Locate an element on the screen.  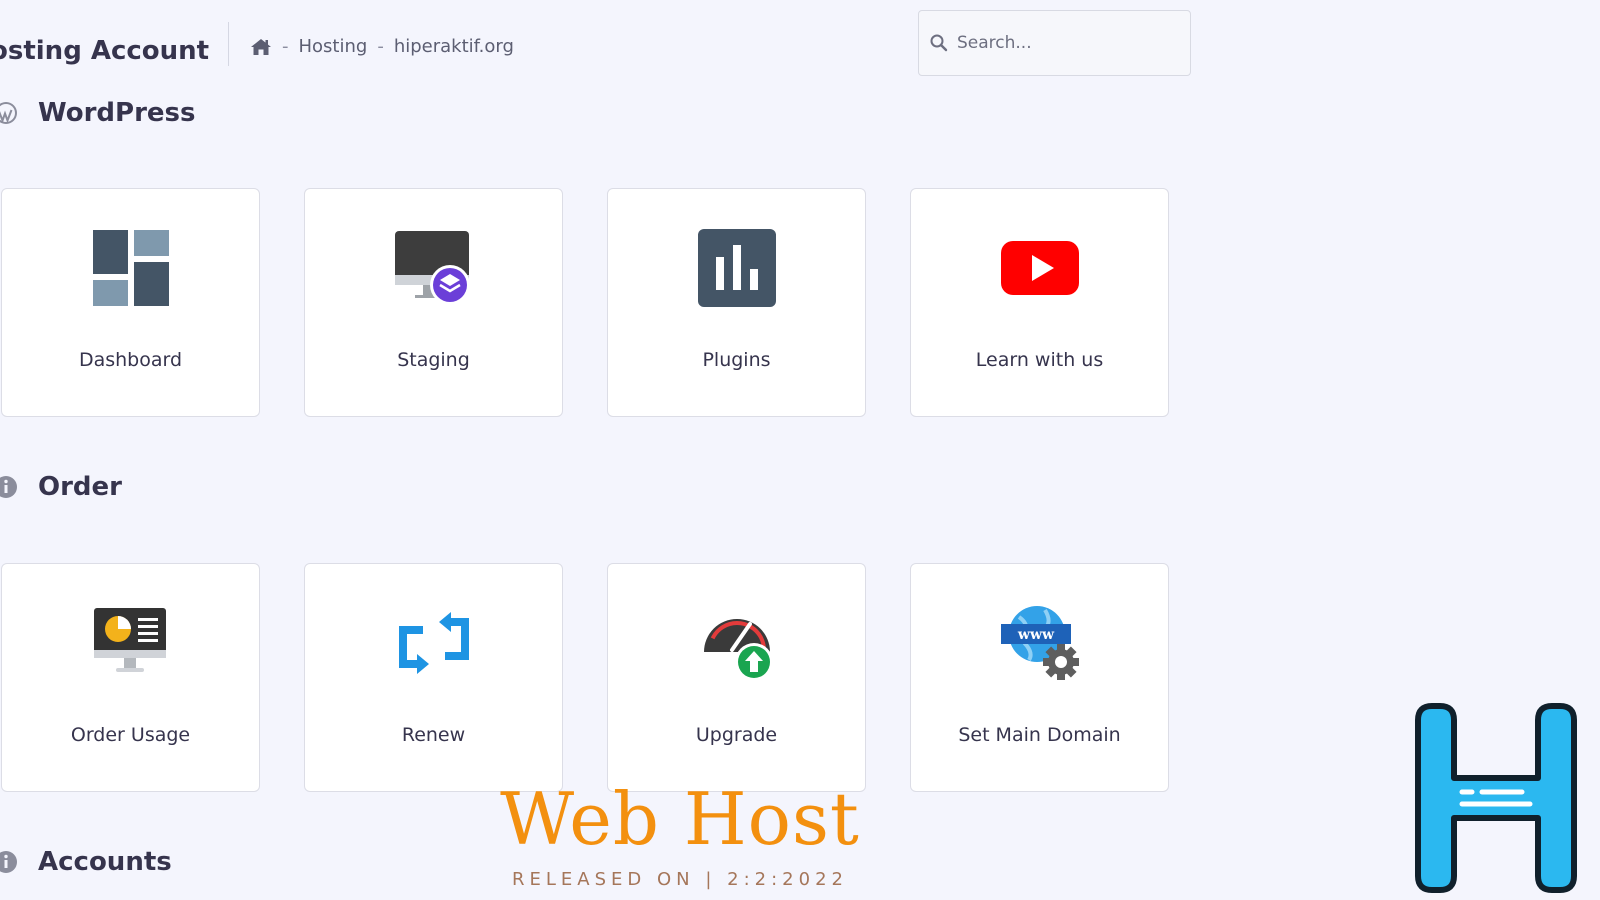
card-learn-with-us: Learn with us is located at coordinates (1039, 302).